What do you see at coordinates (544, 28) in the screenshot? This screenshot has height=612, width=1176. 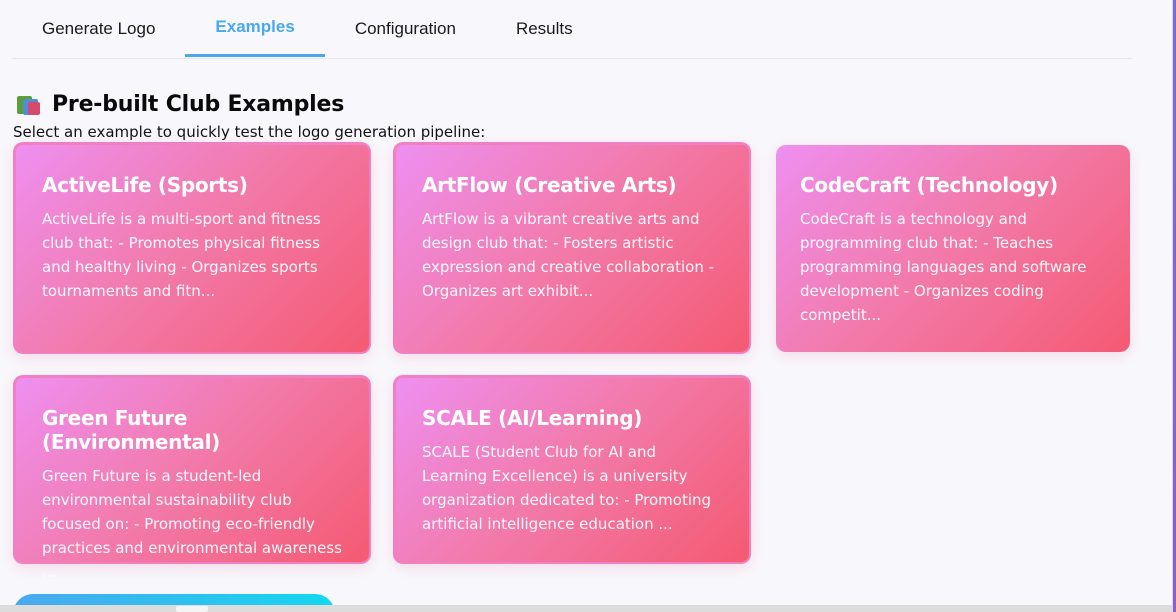 I see `tab-results: Results` at bounding box center [544, 28].